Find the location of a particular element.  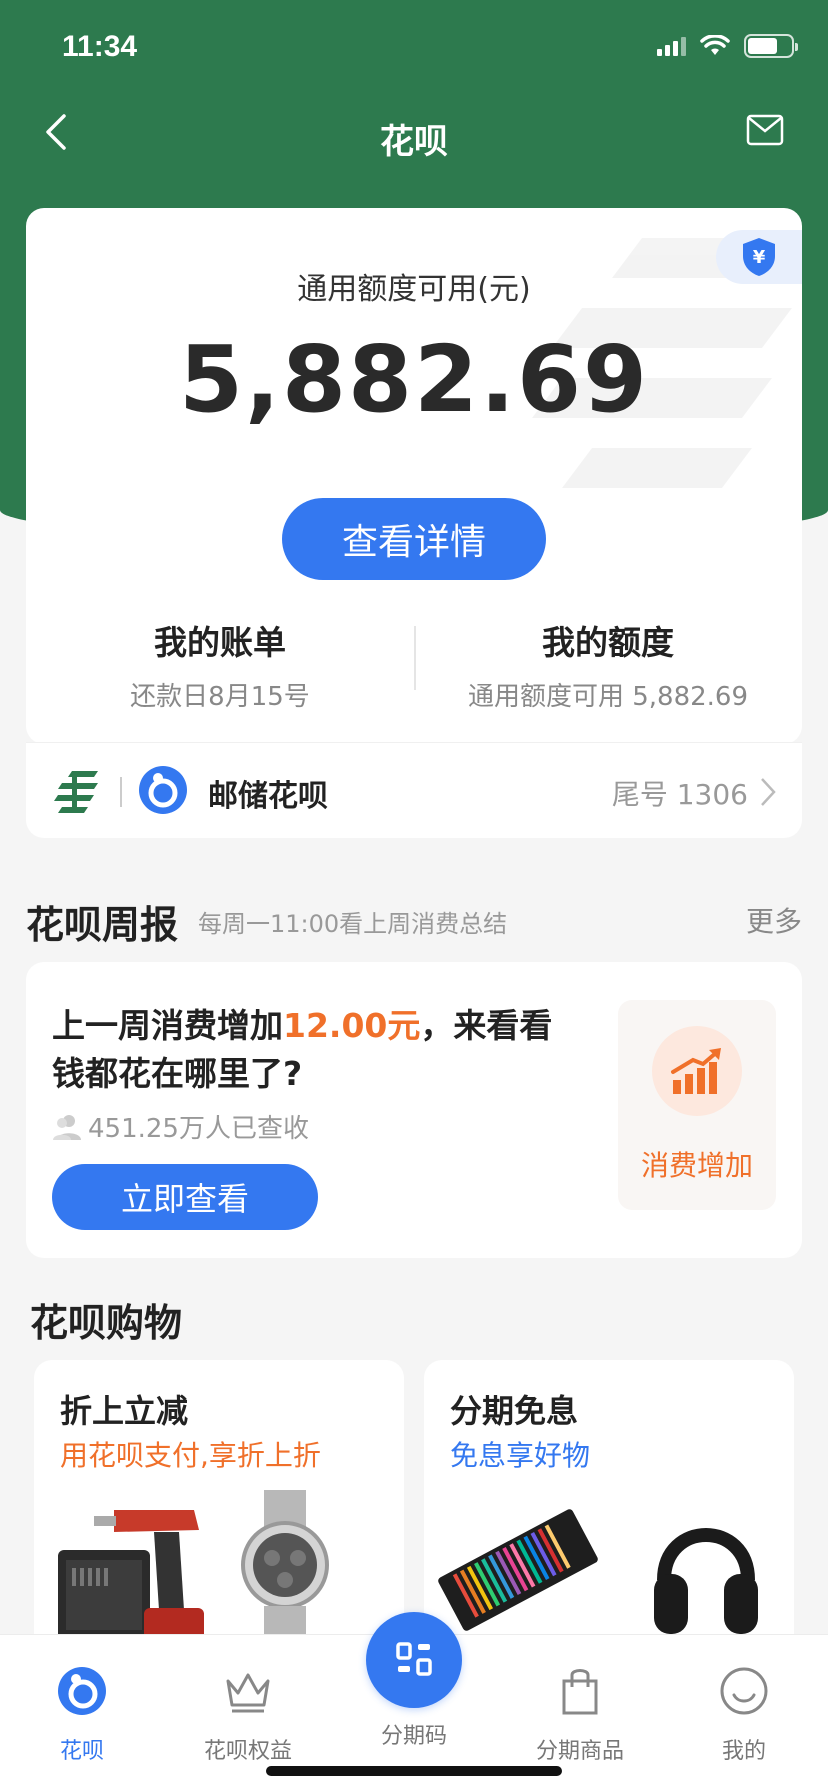

user-icon is located at coordinates (67, 1127).